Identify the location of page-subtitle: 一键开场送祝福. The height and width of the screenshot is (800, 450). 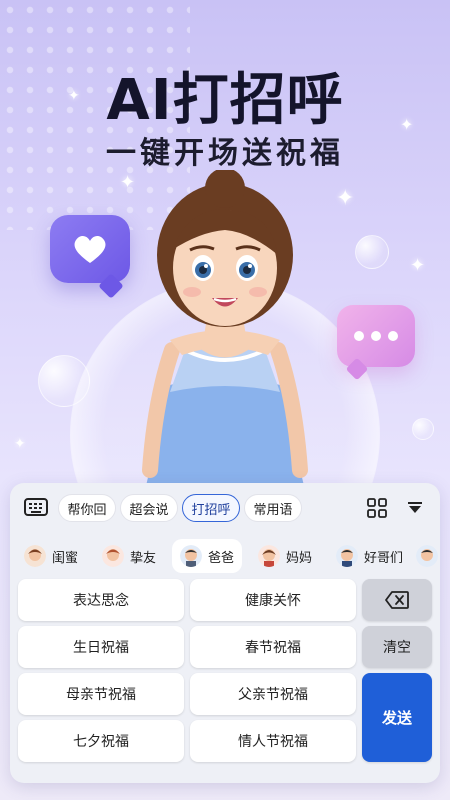
(225, 153).